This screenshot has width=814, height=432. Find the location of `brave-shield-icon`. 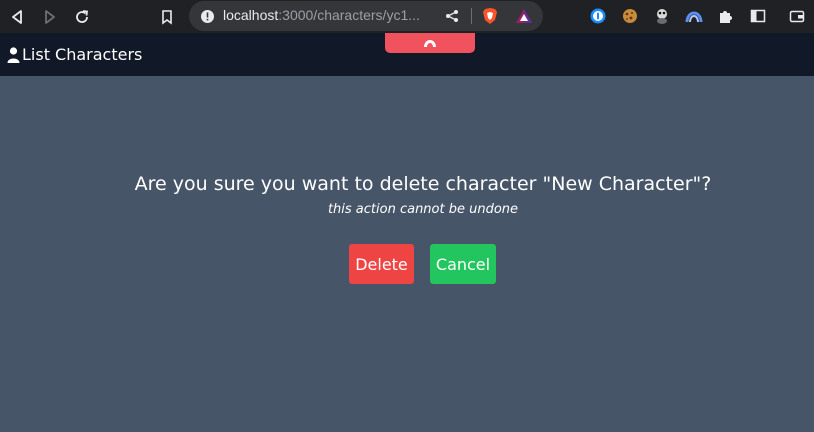

brave-shield-icon is located at coordinates (490, 16).